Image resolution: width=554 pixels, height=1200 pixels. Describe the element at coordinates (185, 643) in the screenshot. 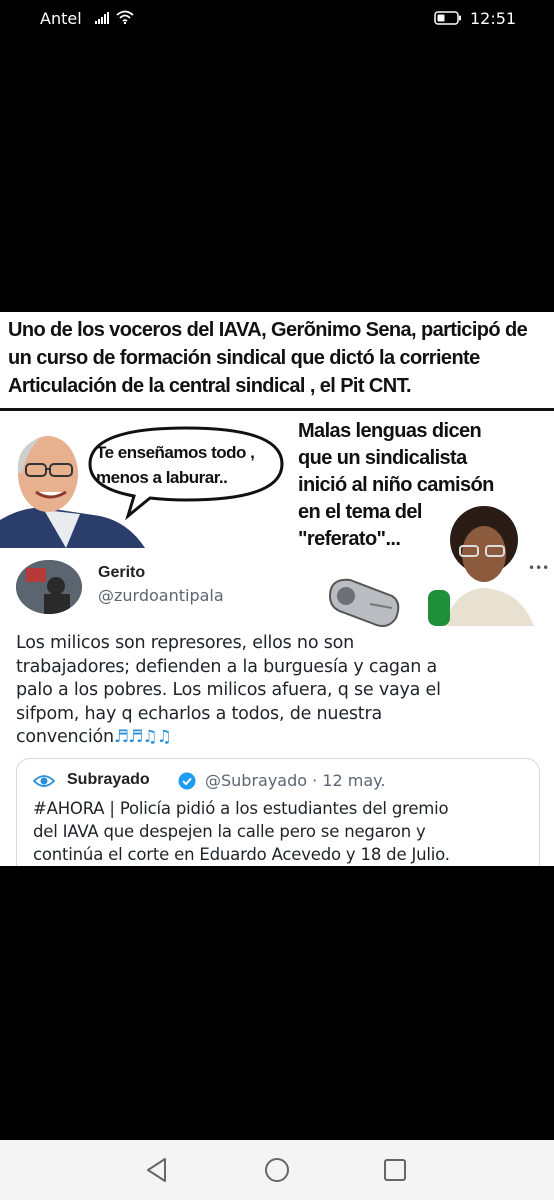

I see `tweet-line: Los milicos son represores, ellos no son` at that location.